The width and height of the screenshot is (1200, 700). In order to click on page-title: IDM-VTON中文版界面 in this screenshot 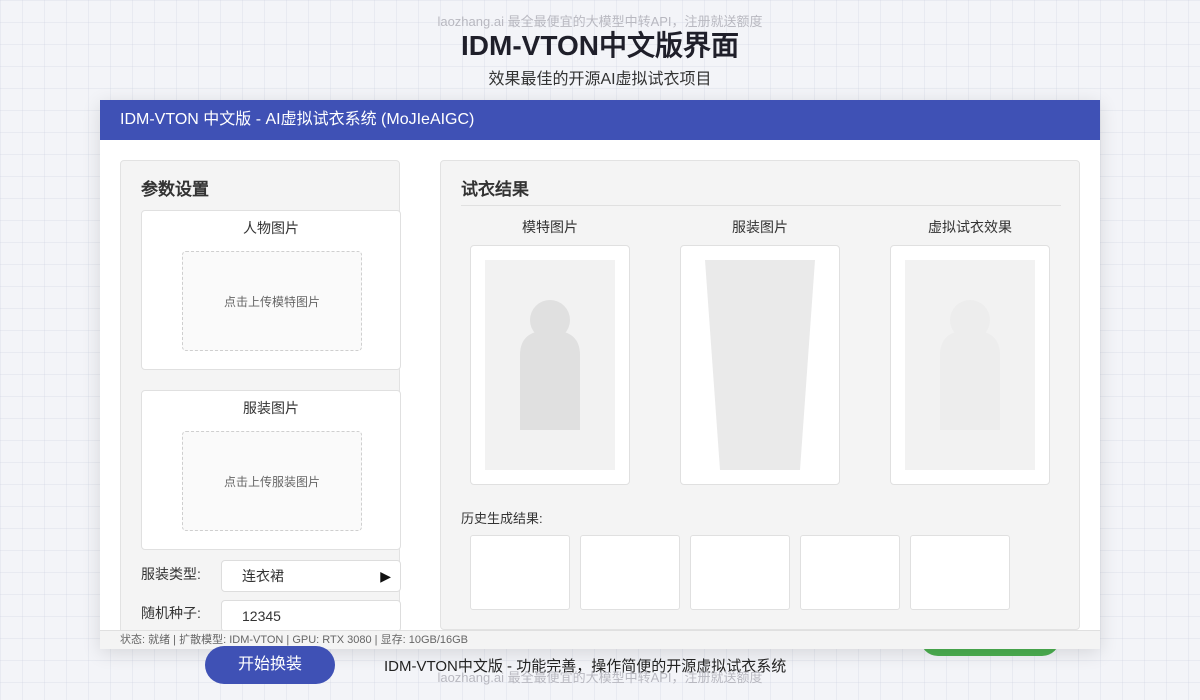, I will do `click(600, 45)`.